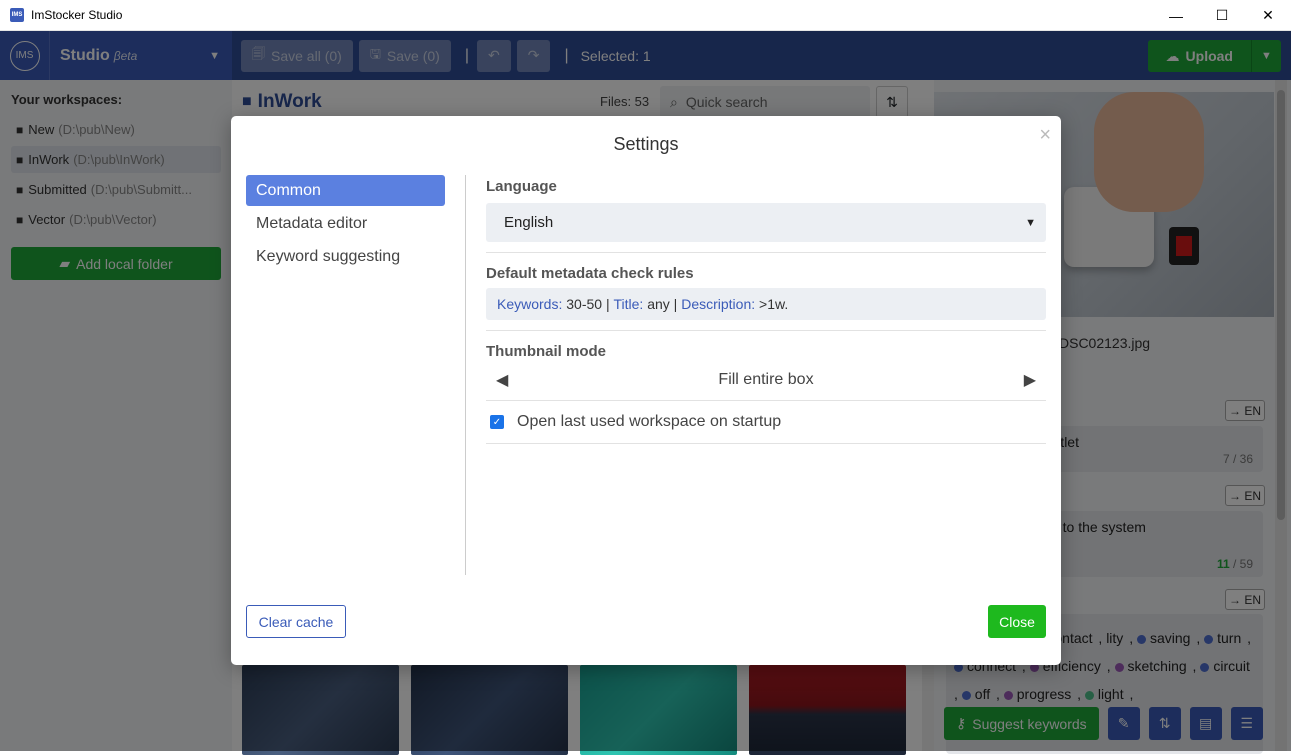  Describe the element at coordinates (1030, 222) in the screenshot. I see `chevron-down-icon: ▼` at that location.